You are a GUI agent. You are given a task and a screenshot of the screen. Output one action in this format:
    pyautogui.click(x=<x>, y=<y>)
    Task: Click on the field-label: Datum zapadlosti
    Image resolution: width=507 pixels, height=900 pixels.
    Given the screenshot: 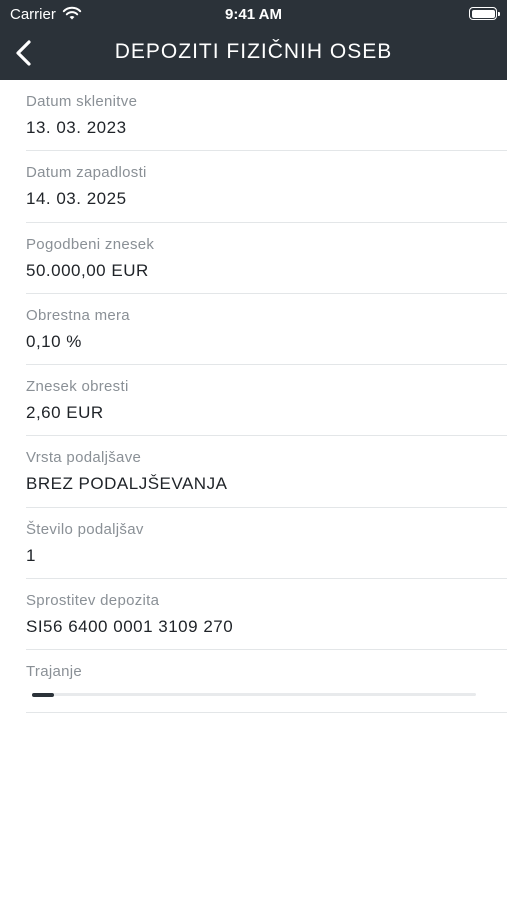 What is the action you would take?
    pyautogui.click(x=86, y=173)
    